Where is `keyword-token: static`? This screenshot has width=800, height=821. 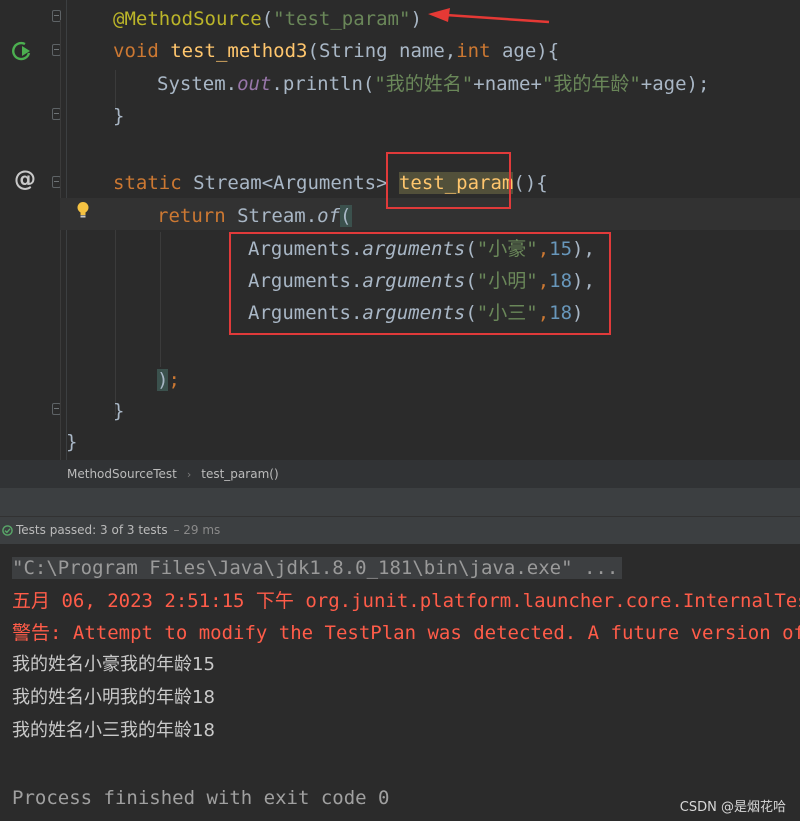 keyword-token: static is located at coordinates (147, 183).